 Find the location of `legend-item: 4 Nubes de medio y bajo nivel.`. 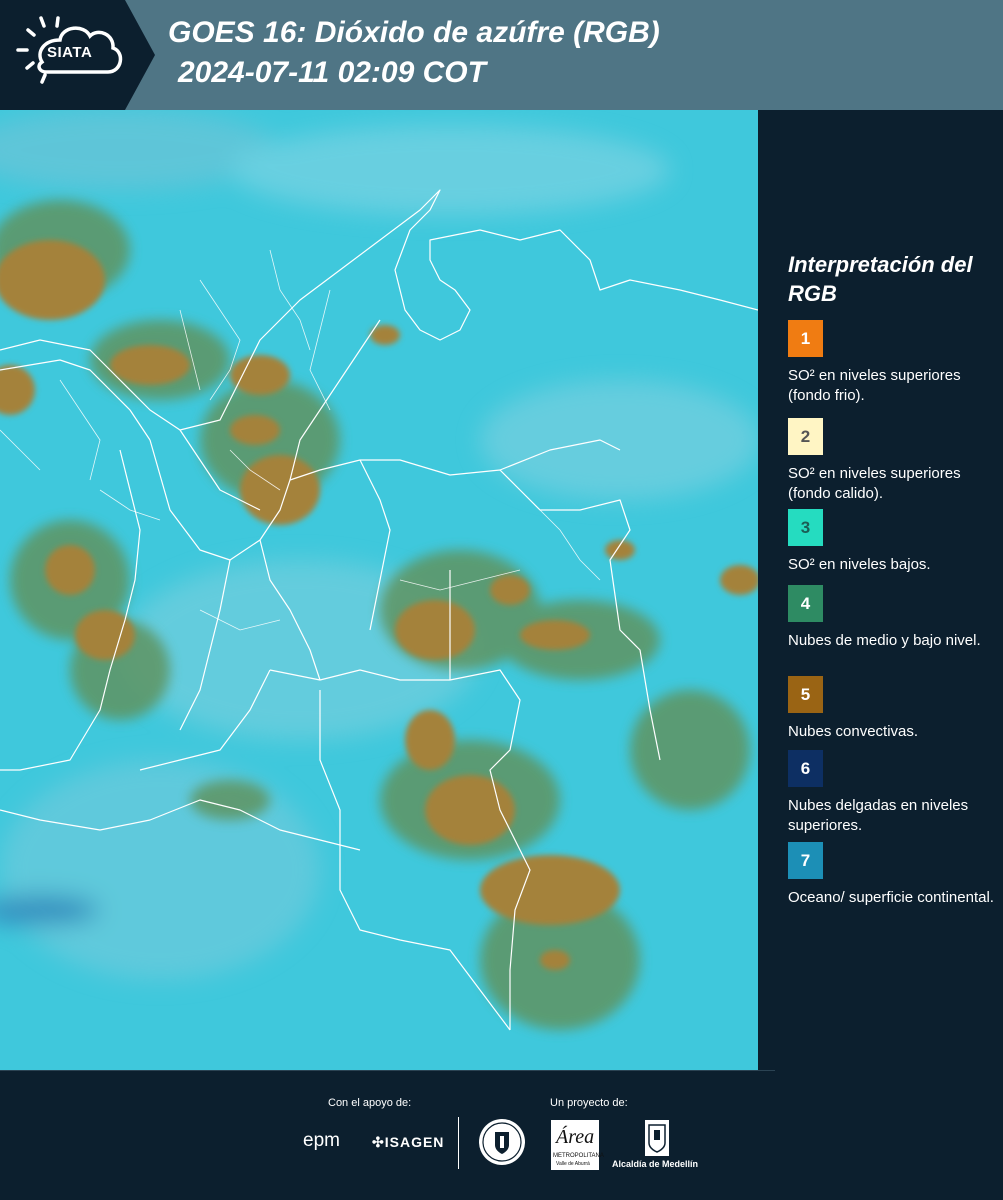

legend-item: 4 Nubes de medio y bajo nivel. is located at coordinates (893, 618).